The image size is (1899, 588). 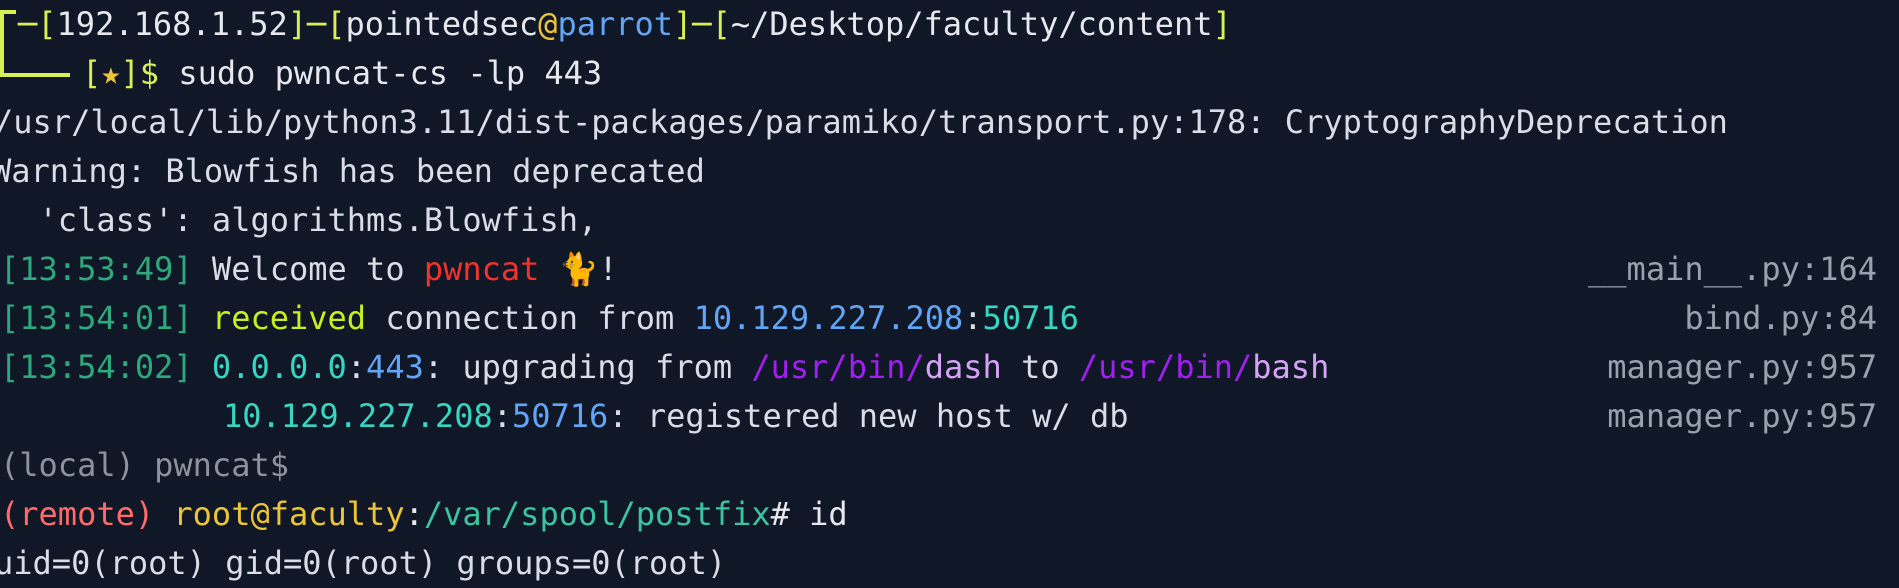 What do you see at coordinates (352, 171) in the screenshot?
I see `warning-line: Warning: Blowfish has been deprecated` at bounding box center [352, 171].